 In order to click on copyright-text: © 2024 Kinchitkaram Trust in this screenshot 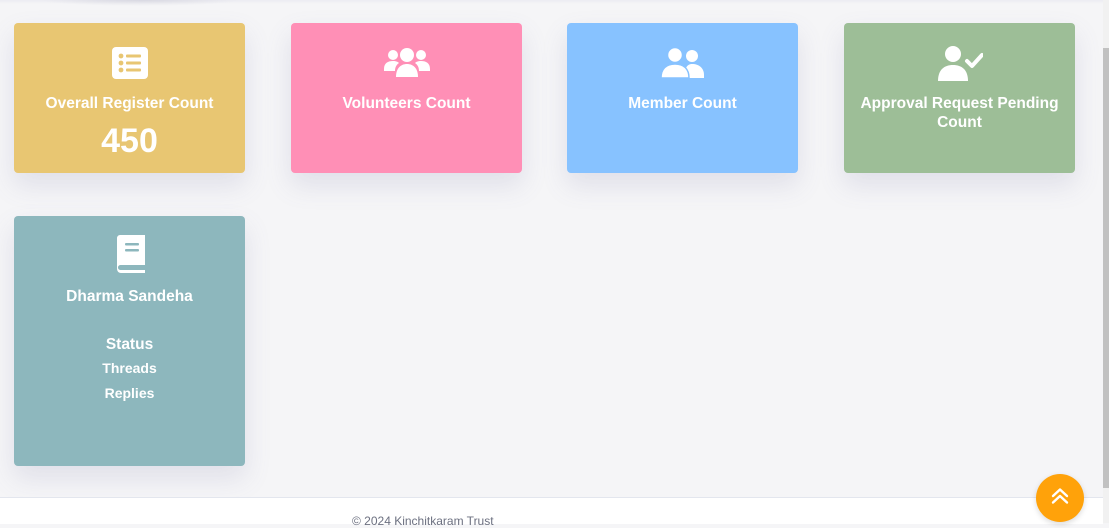, I will do `click(423, 521)`.